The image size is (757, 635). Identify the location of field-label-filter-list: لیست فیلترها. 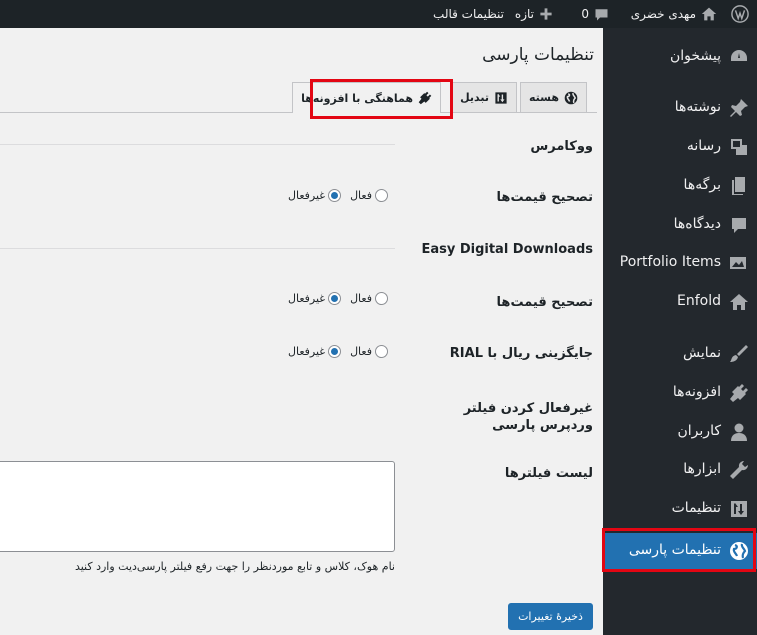
(548, 473).